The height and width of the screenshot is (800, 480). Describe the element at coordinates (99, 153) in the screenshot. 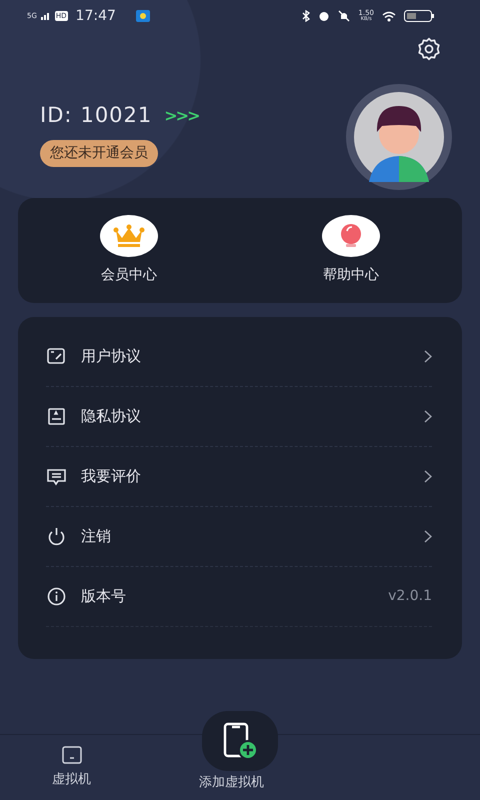

I see `membership-status-button: 您还未开通会员` at that location.